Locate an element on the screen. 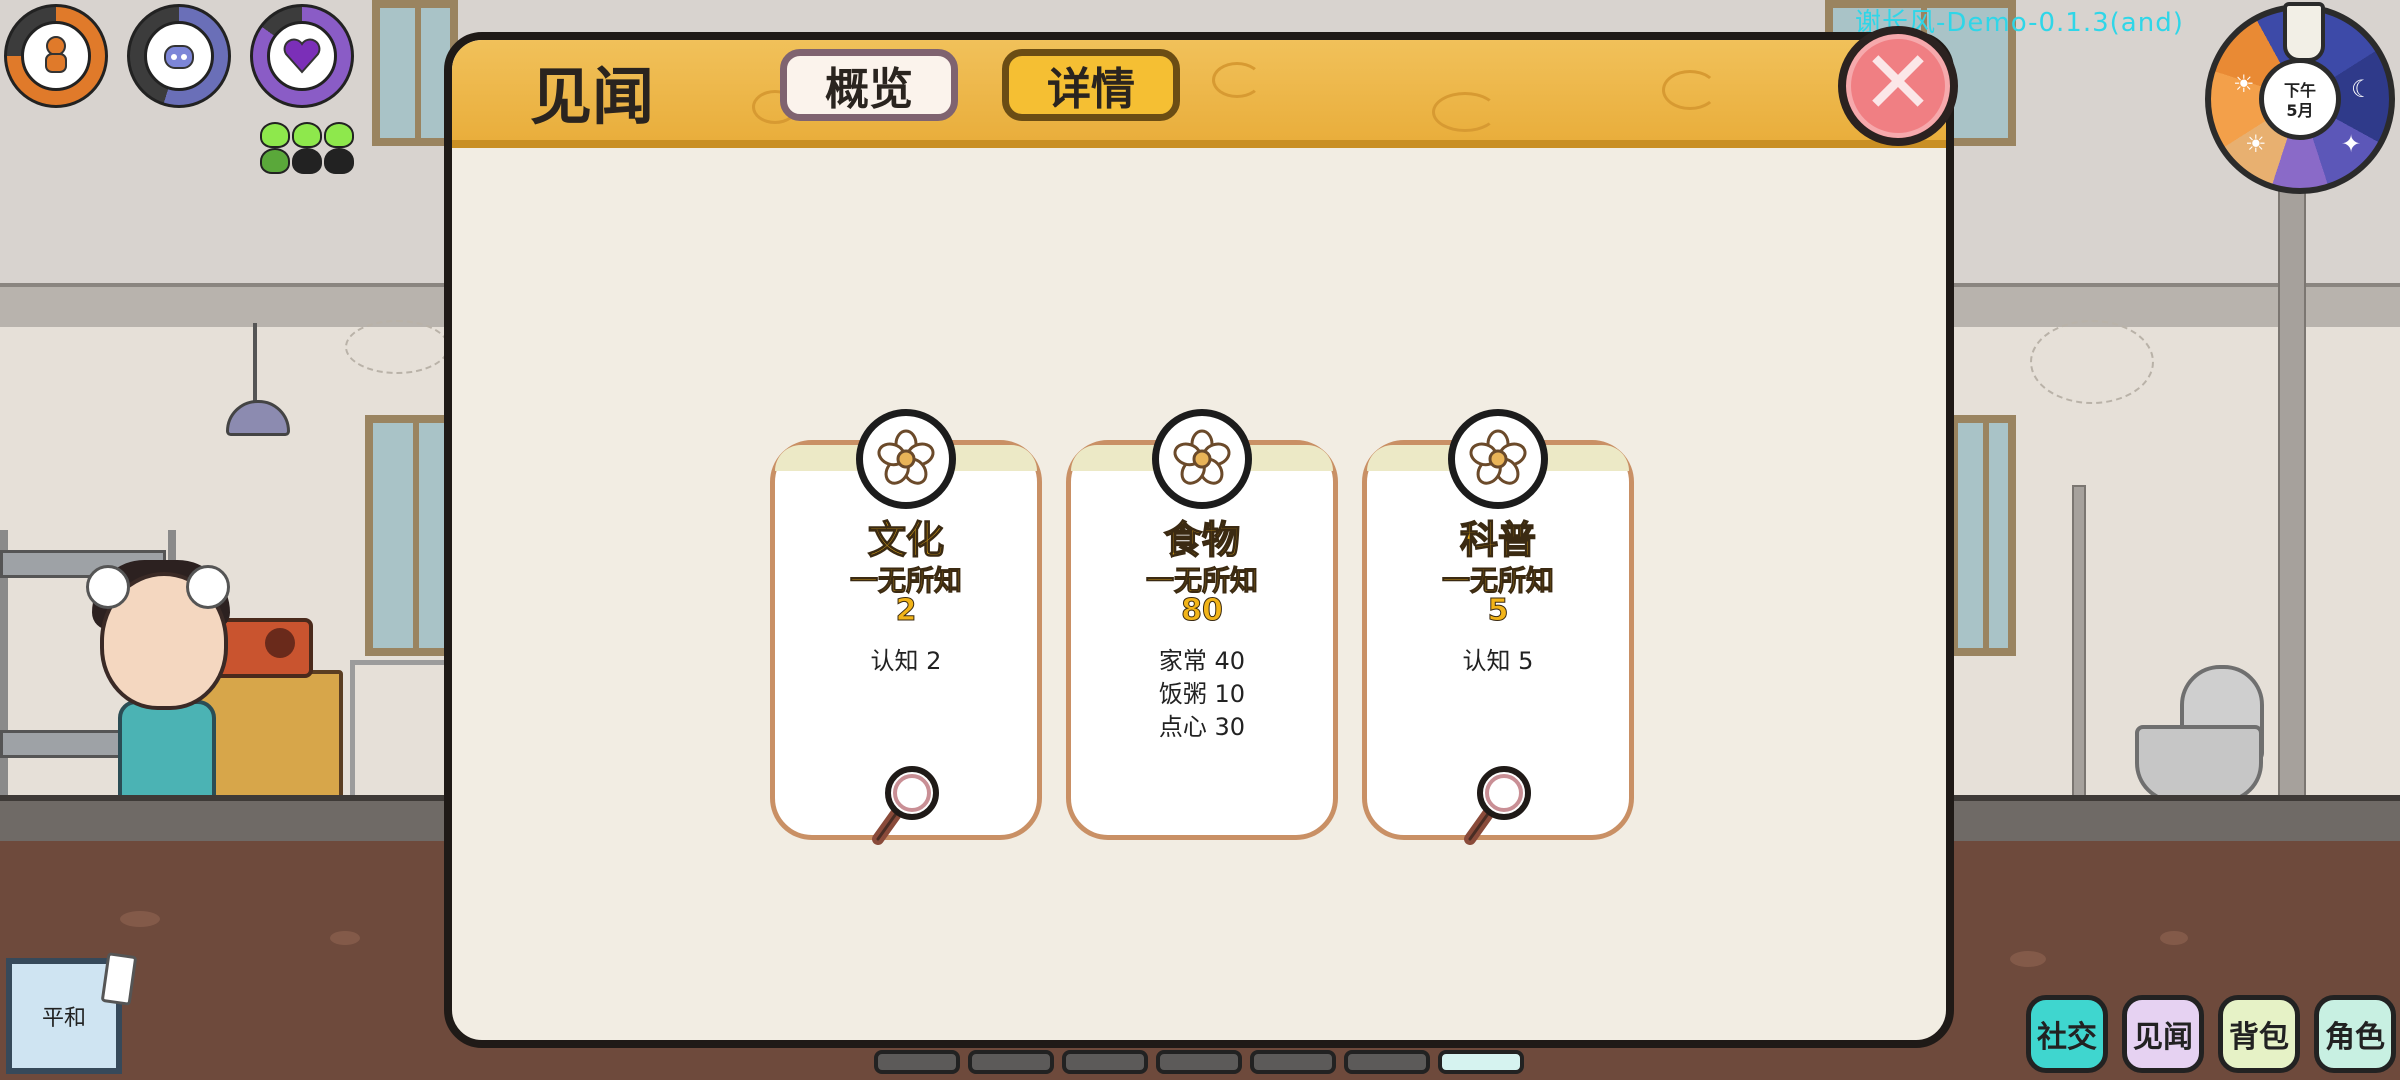 The width and height of the screenshot is (2400, 1080). knowledge-card: 文化 一无所知 2 认知 2 is located at coordinates (906, 627).